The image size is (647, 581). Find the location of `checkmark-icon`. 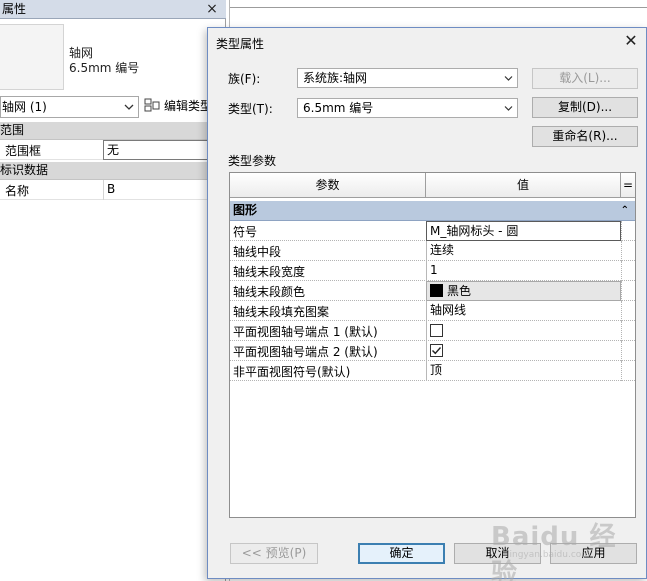

checkmark-icon is located at coordinates (437, 351).